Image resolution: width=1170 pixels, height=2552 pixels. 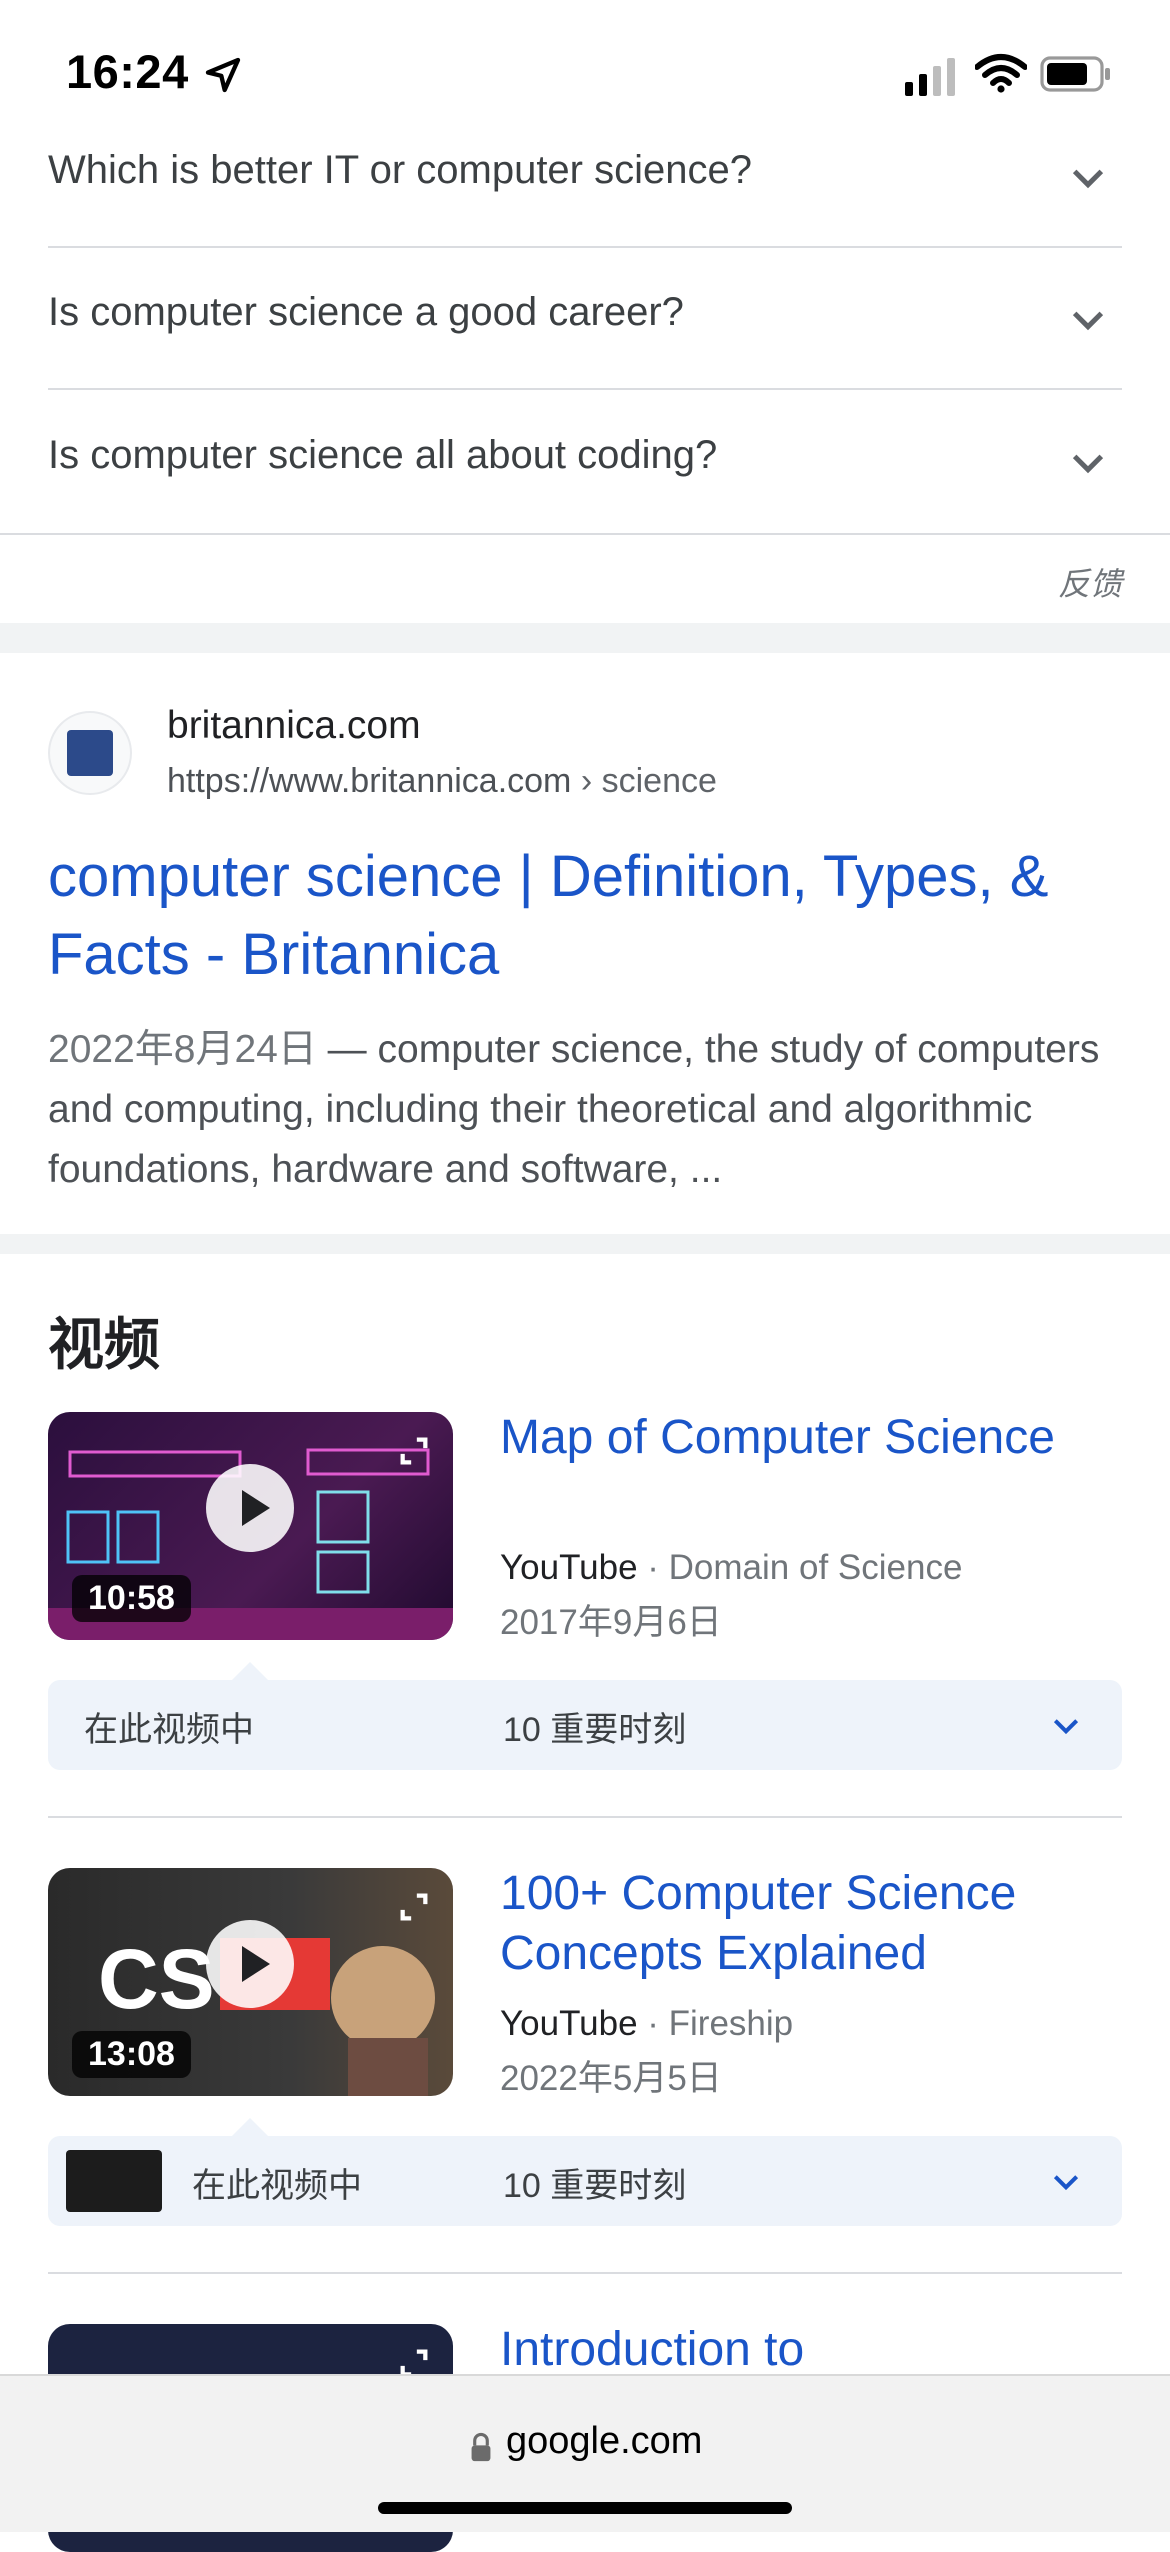 I want to click on faq-item: Which is better IT or computer science?, so click(x=585, y=177).